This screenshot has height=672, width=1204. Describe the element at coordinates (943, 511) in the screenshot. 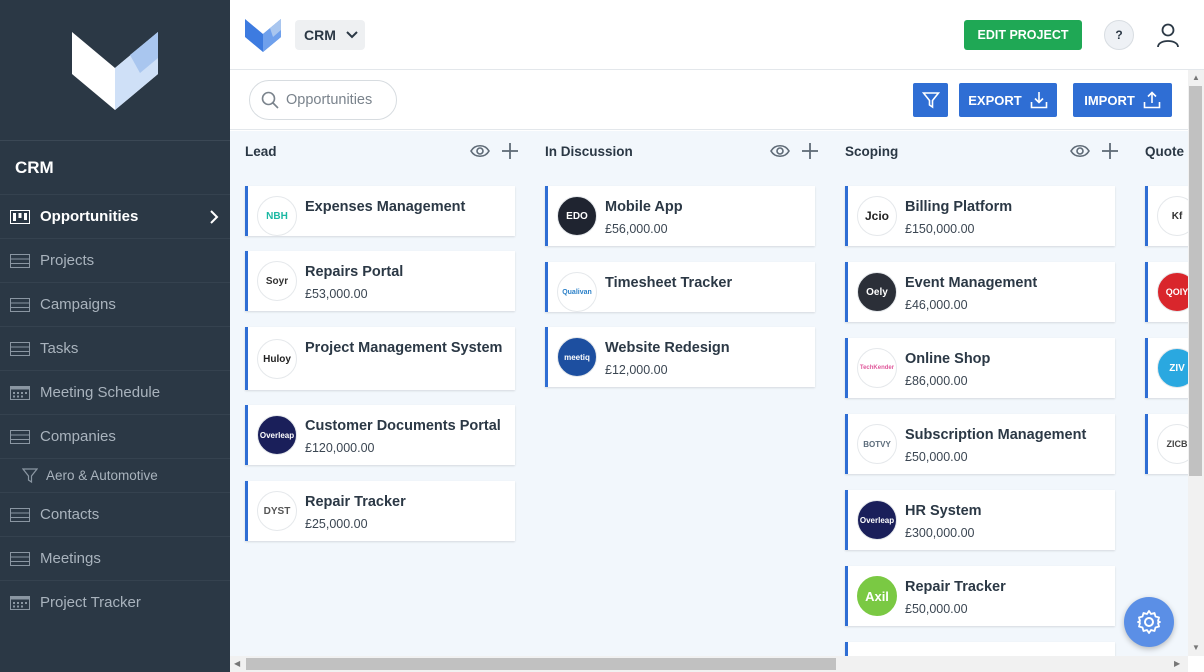

I see `card-title: HR System` at that location.